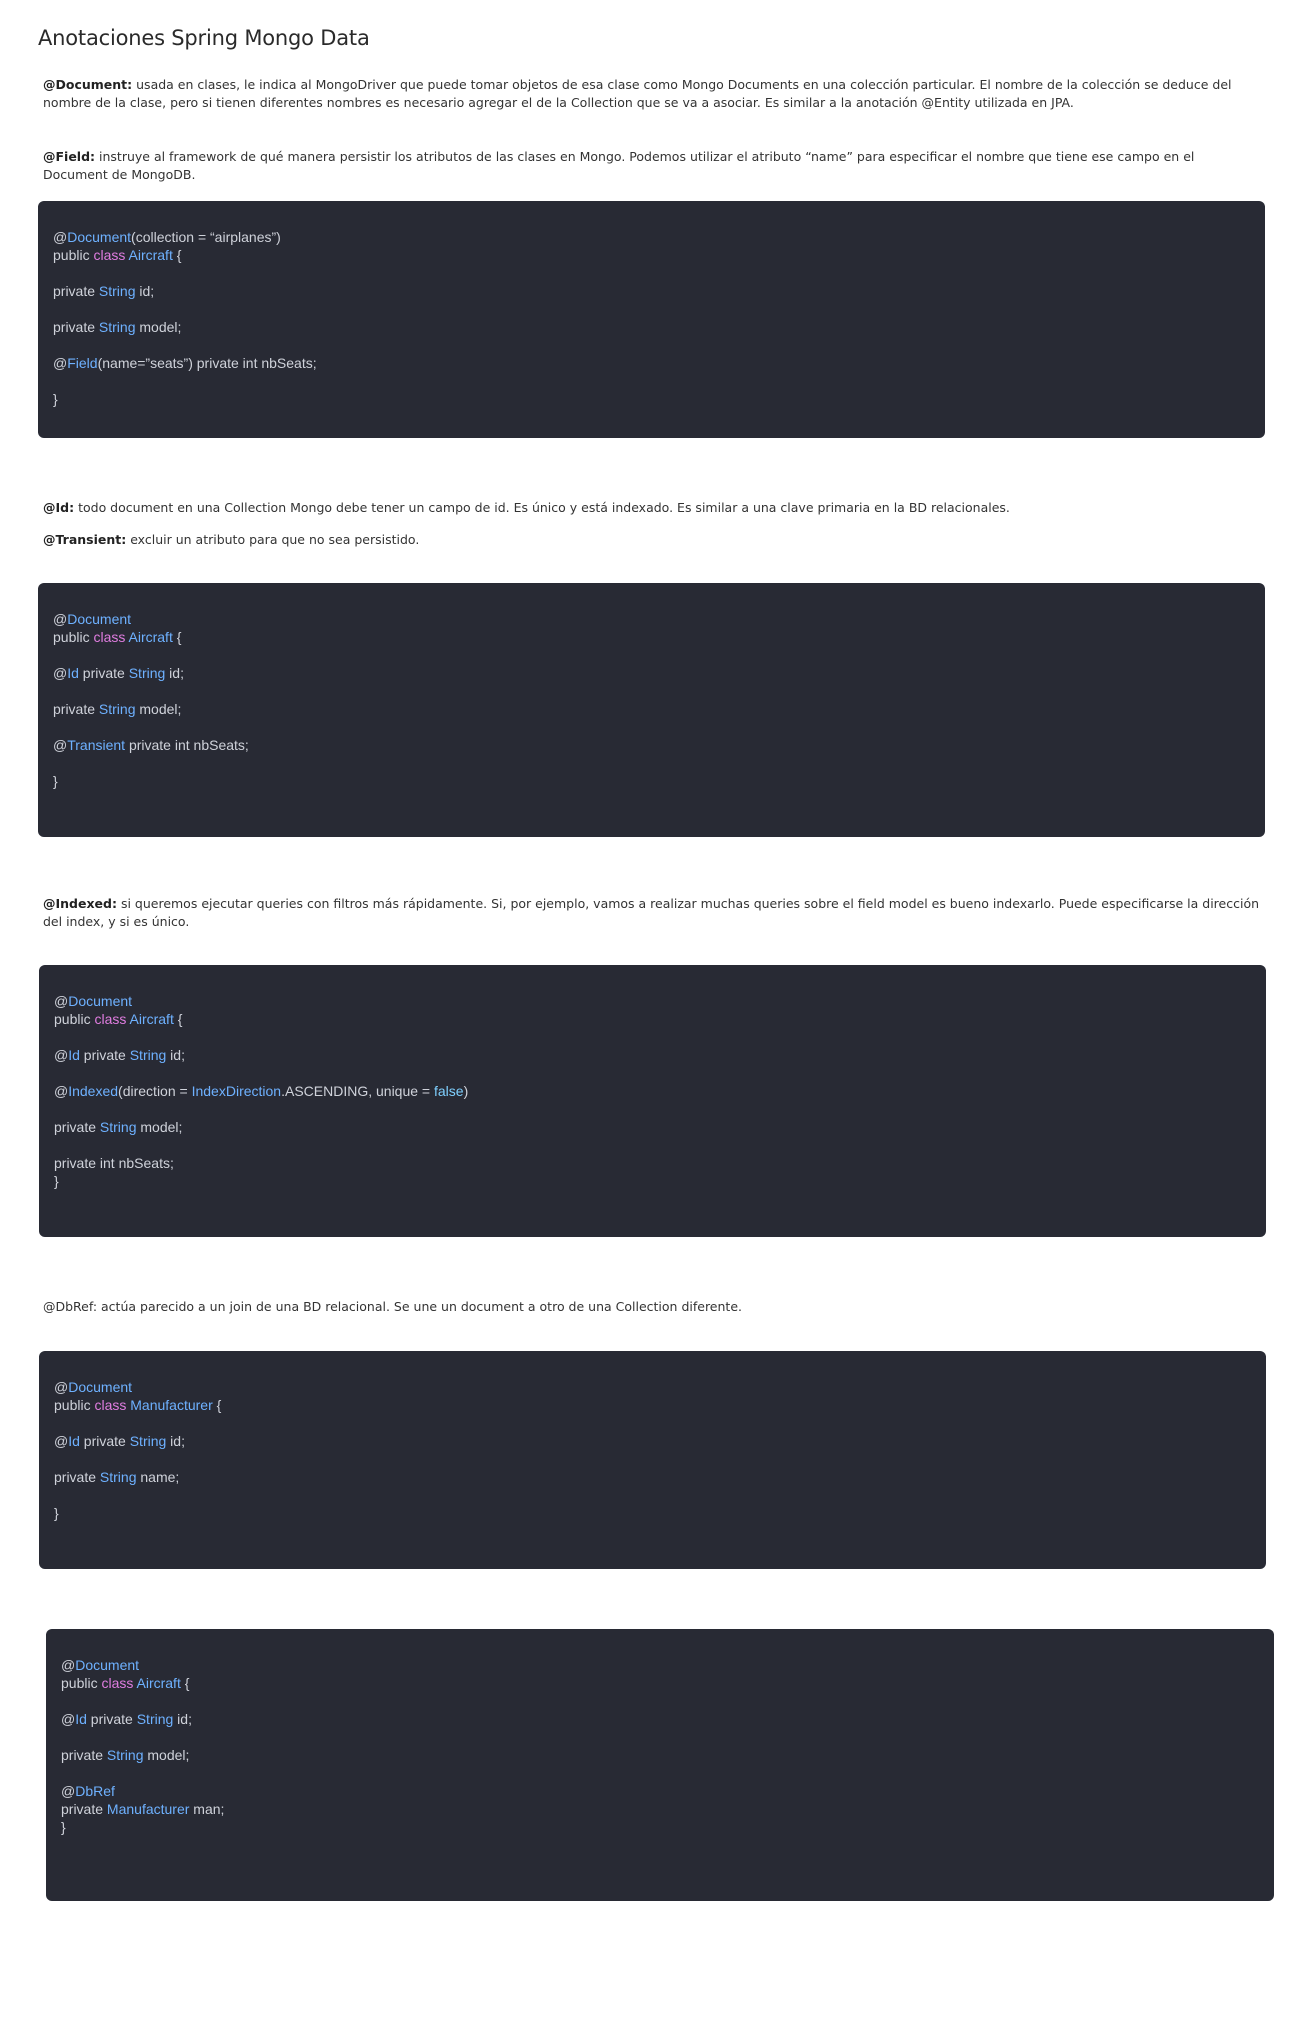 The image size is (1312, 2024). Describe the element at coordinates (138, 1405) in the screenshot. I see `code-line: public class Manufacturer {` at that location.